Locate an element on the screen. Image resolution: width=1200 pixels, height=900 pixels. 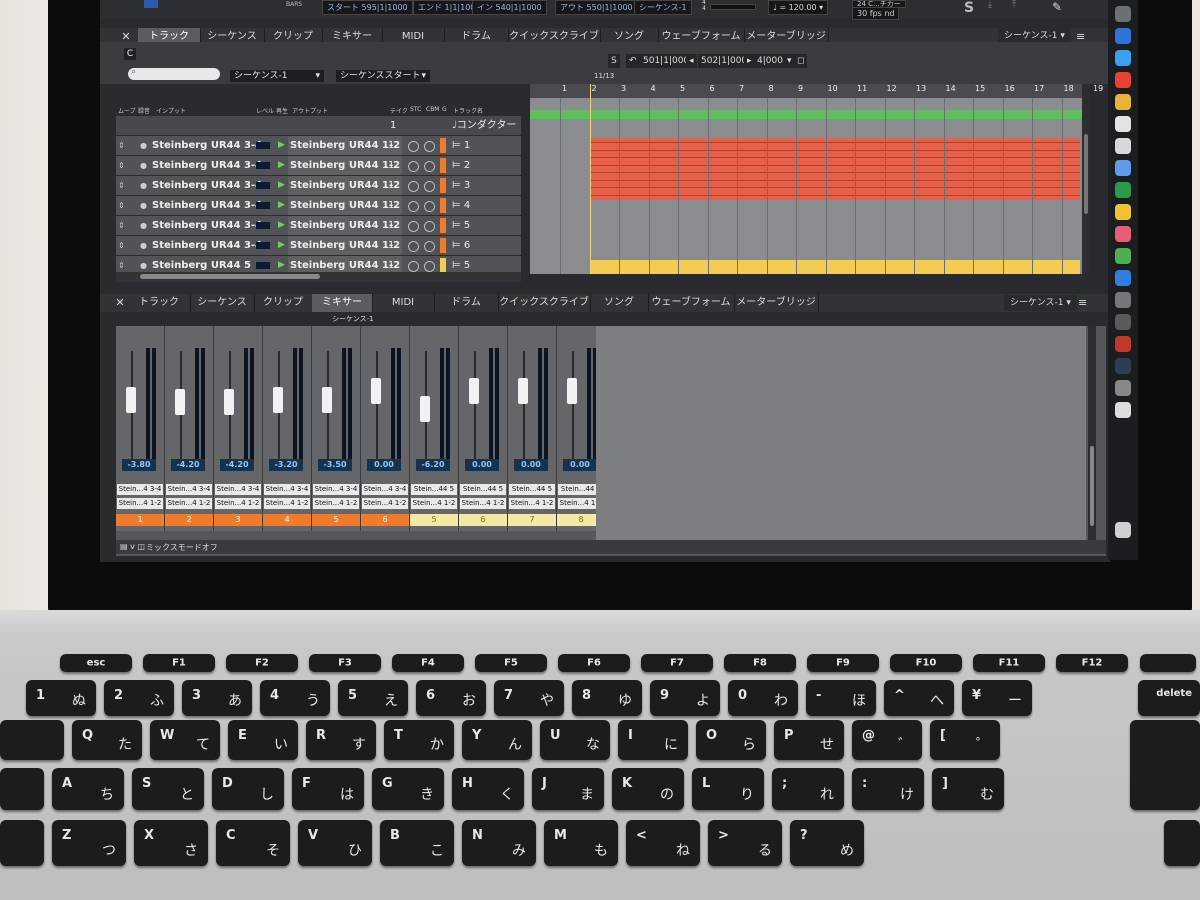
track-name: ⊨ 1 is located at coordinates (461, 145).